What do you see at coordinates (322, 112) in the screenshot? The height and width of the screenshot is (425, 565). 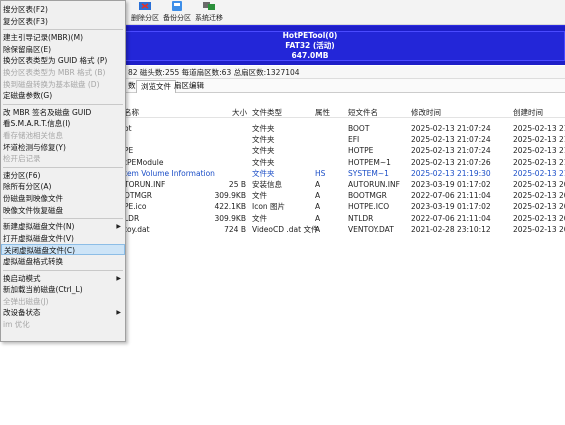 I see `col-attr: 属性` at bounding box center [322, 112].